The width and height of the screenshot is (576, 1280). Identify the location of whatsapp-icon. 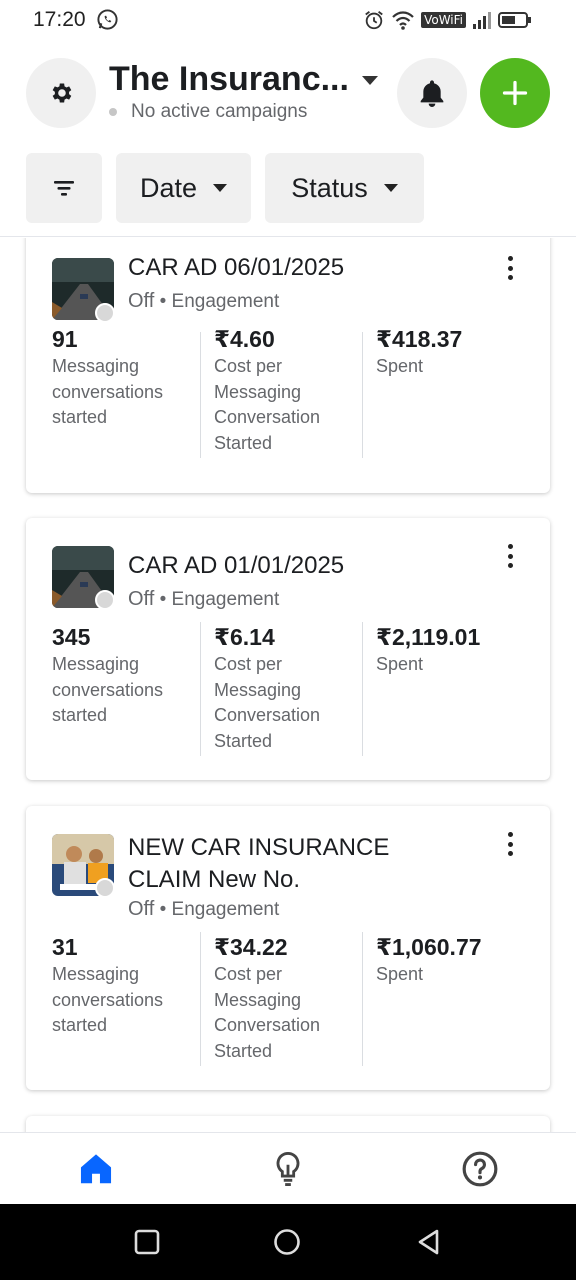
(107, 19).